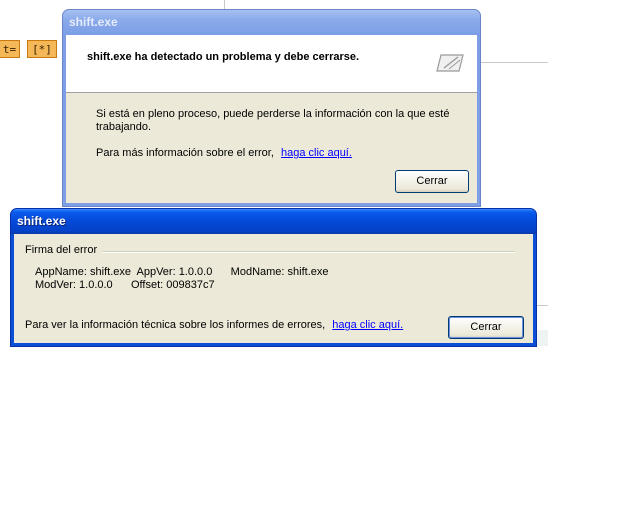 This screenshot has height=512, width=640. Describe the element at coordinates (185, 153) in the screenshot. I see `more-info-text: Para más información sobre el error,` at that location.